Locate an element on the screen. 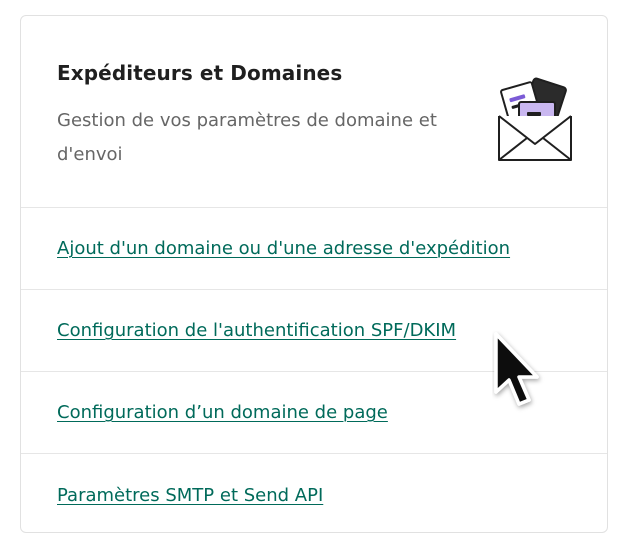  link-row-smtp: Paramètres SMTP et Send API is located at coordinates (314, 493).